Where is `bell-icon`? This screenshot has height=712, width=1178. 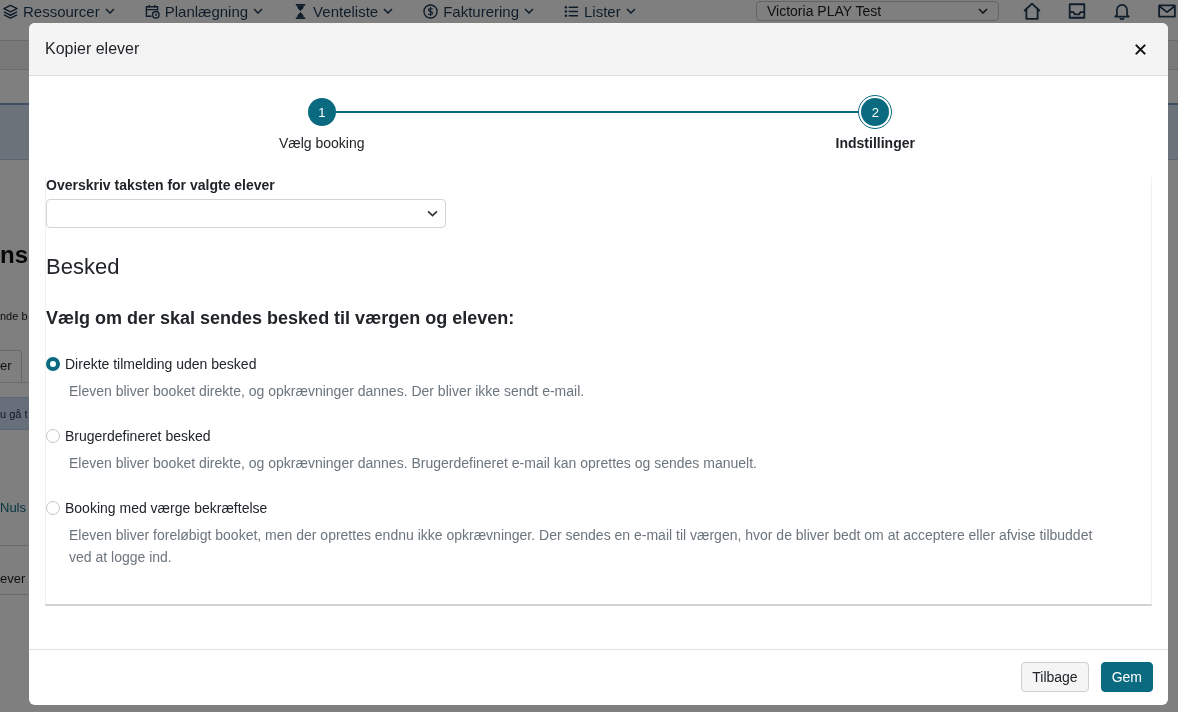 bell-icon is located at coordinates (1122, 11).